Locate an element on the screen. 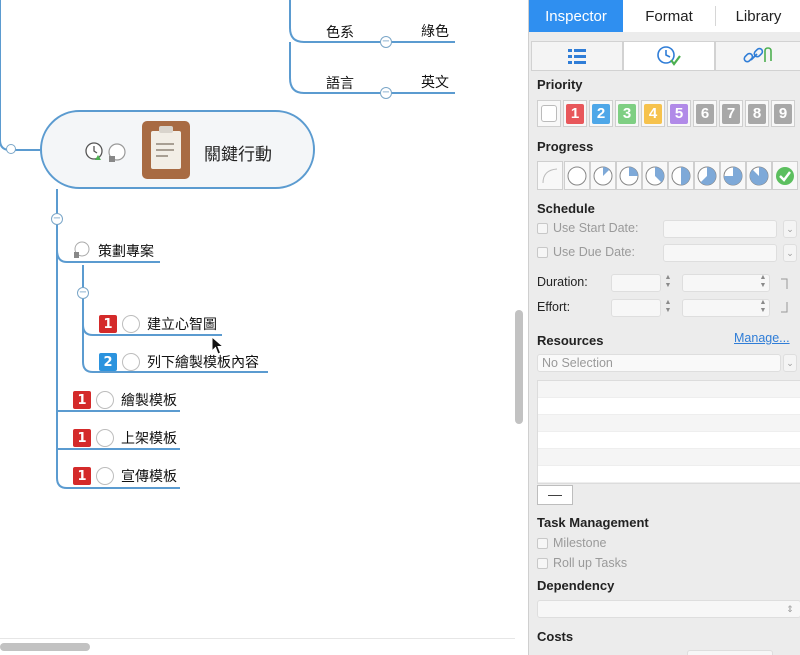 The width and height of the screenshot is (800, 655). roll-up-tasks-checkbox is located at coordinates (542, 563).